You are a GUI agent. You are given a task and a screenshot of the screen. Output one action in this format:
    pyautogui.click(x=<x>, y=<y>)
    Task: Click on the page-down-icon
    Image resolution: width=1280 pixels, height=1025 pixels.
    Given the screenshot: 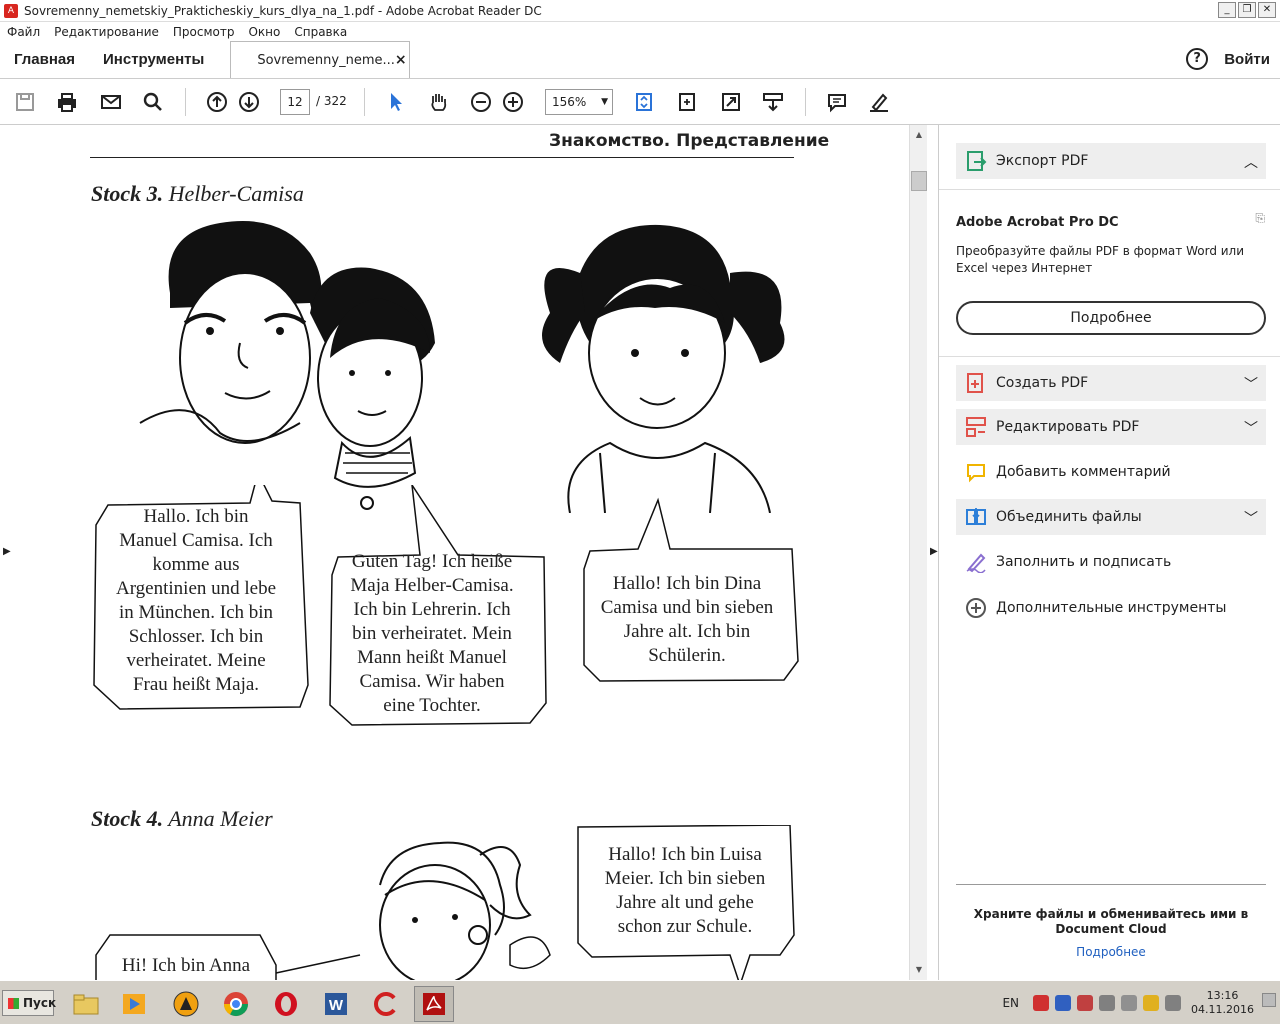 What is the action you would take?
    pyautogui.click(x=249, y=102)
    